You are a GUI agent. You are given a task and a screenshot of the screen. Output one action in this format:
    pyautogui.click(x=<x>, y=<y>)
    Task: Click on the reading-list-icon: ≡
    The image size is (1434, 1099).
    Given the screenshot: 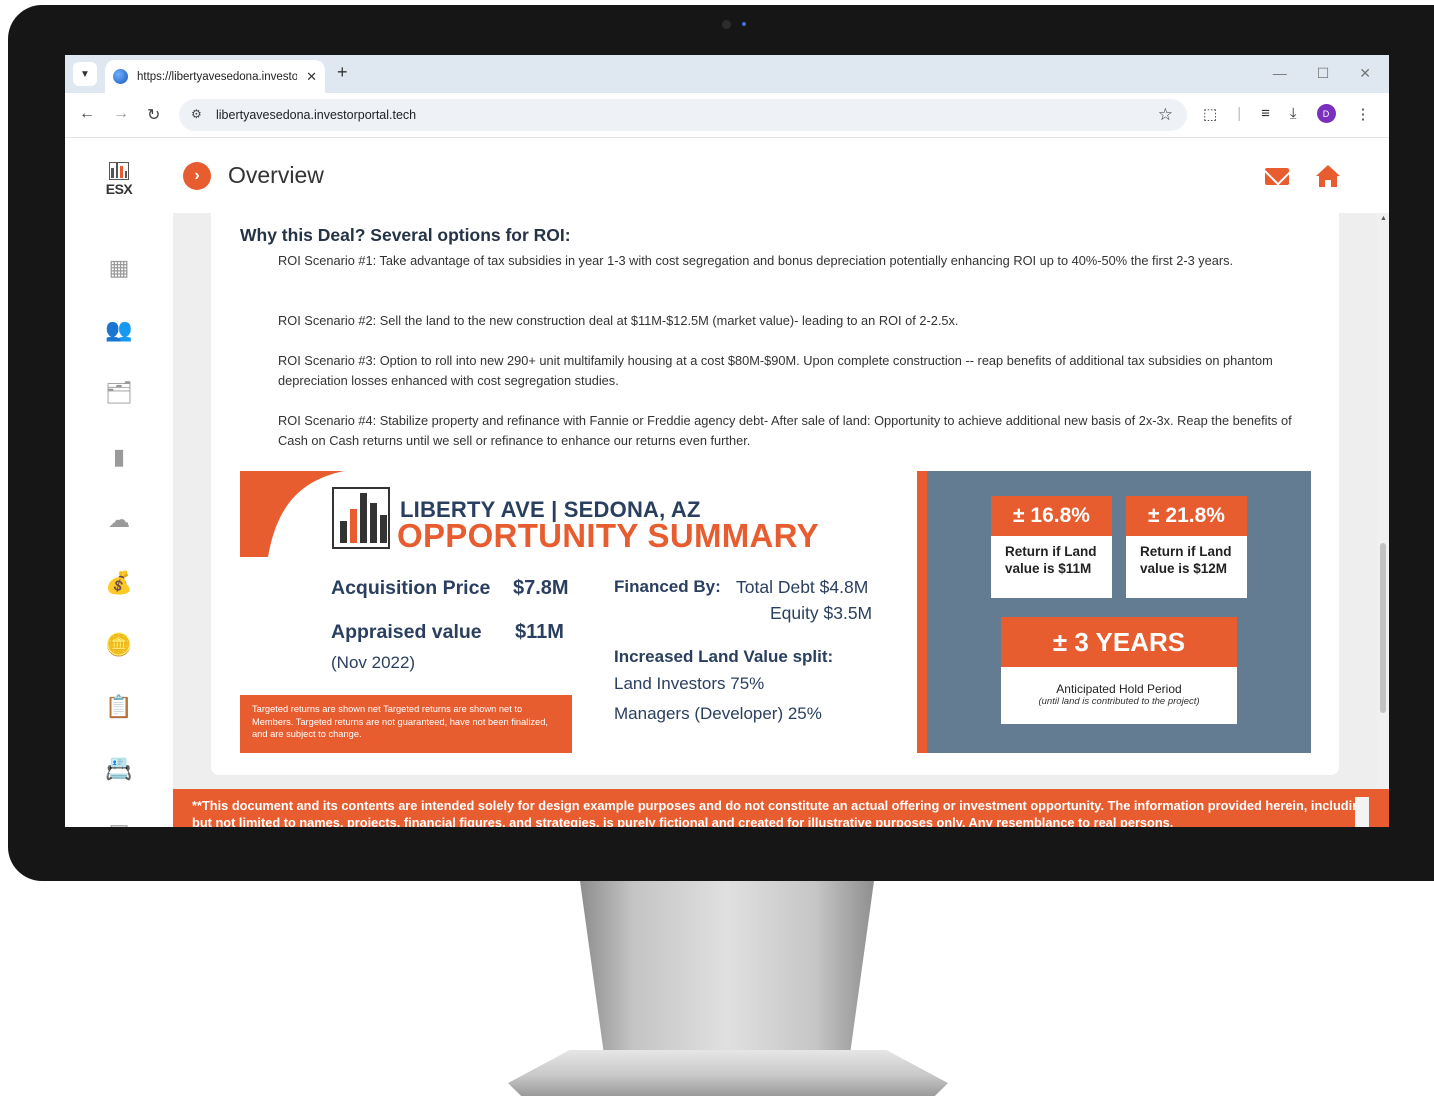 What is the action you would take?
    pyautogui.click(x=1265, y=113)
    